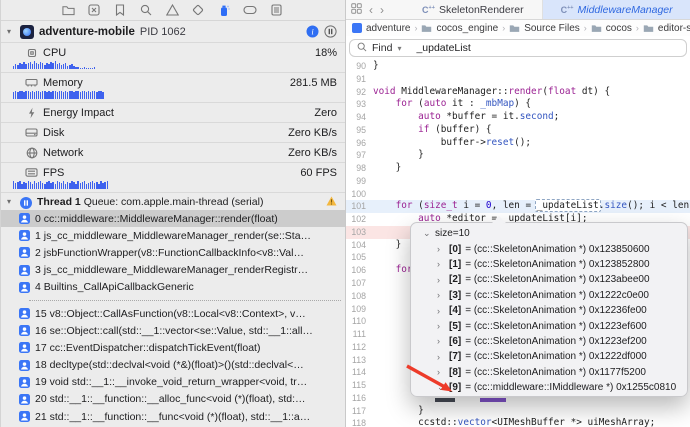  What do you see at coordinates (120, 10) in the screenshot?
I see `bookmarks-icon` at bounding box center [120, 10].